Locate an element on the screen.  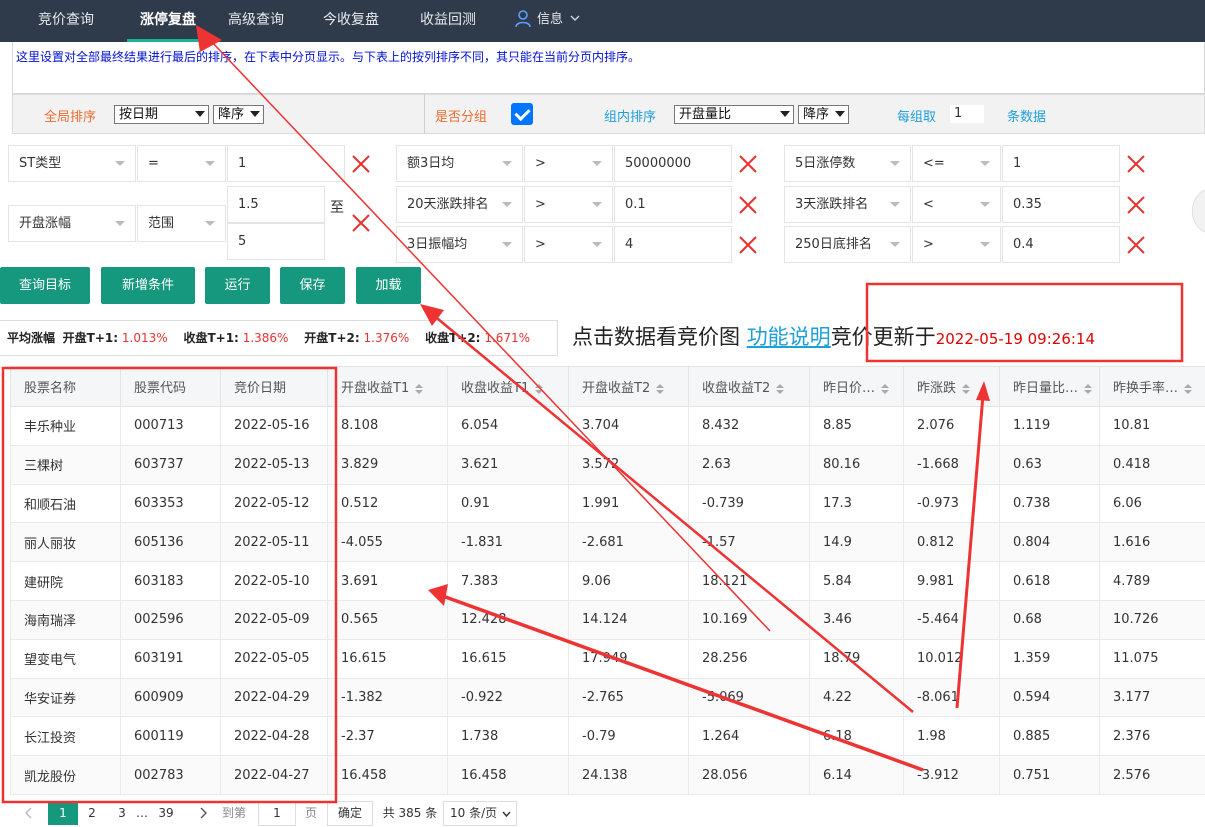
condition-range-from-input: 1.5 is located at coordinates (276, 204).